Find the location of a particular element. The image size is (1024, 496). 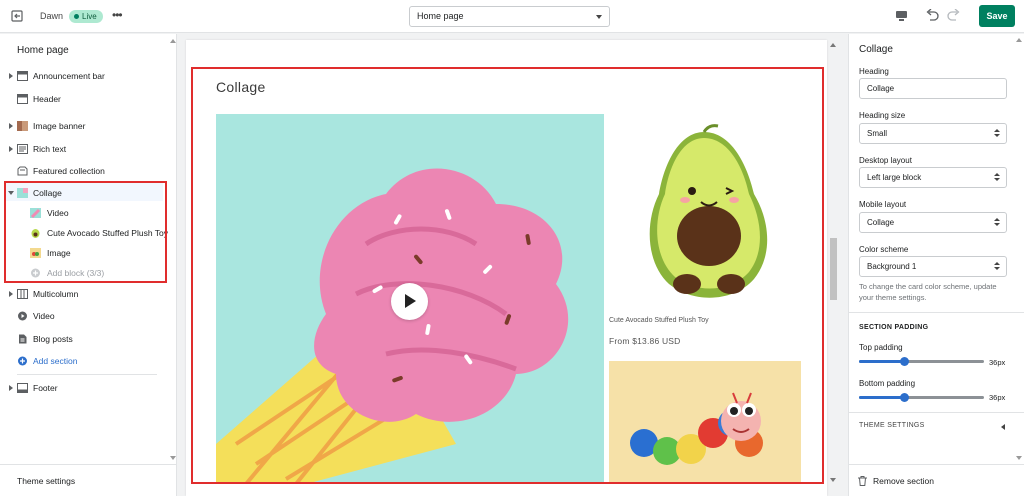

redo-icon is located at coordinates (954, 15).